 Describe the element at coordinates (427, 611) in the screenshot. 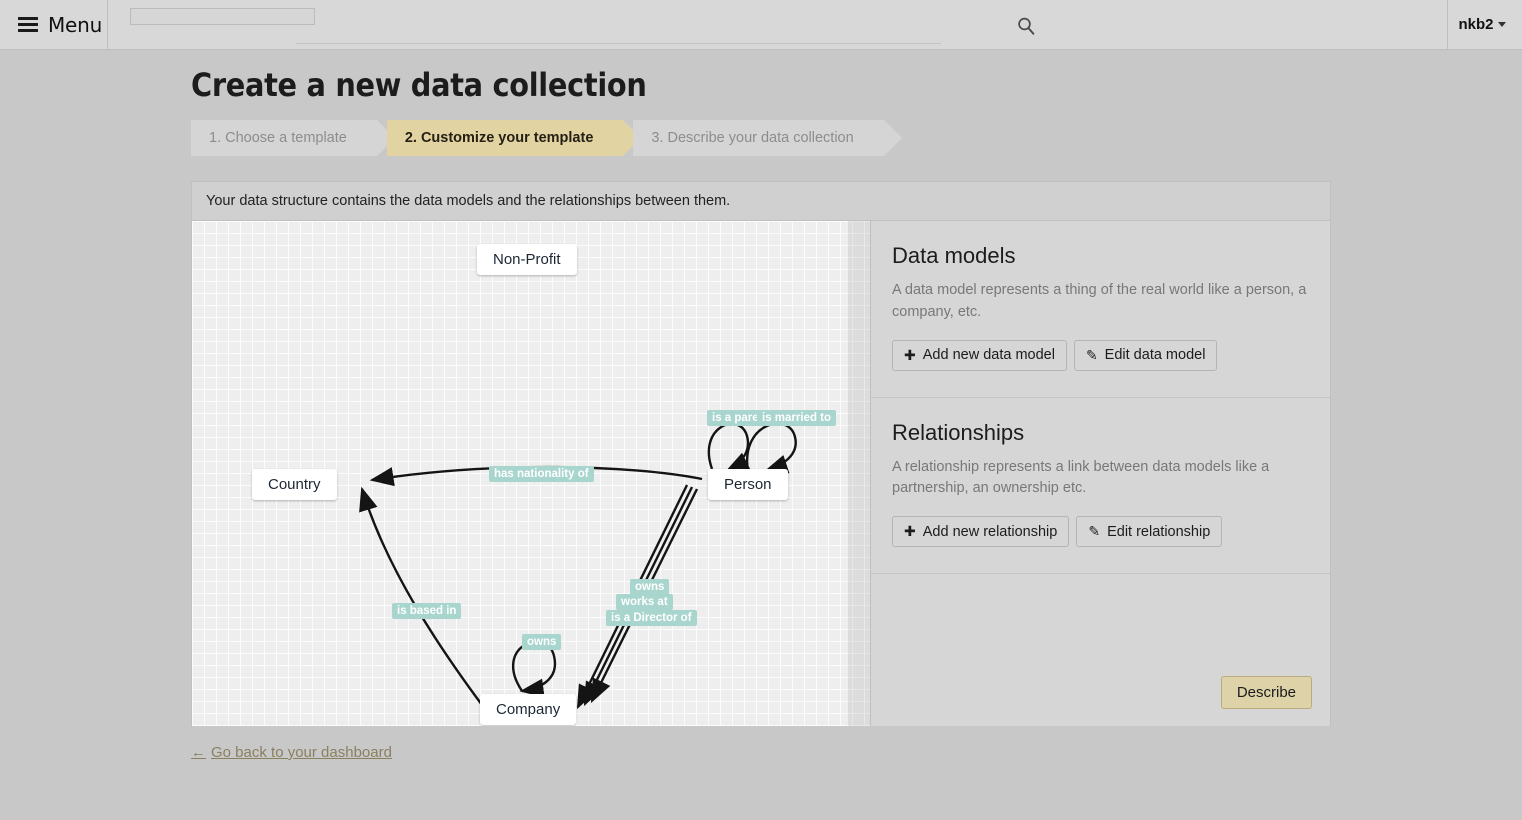

I see `edge-label-is-based-in: is based in` at that location.